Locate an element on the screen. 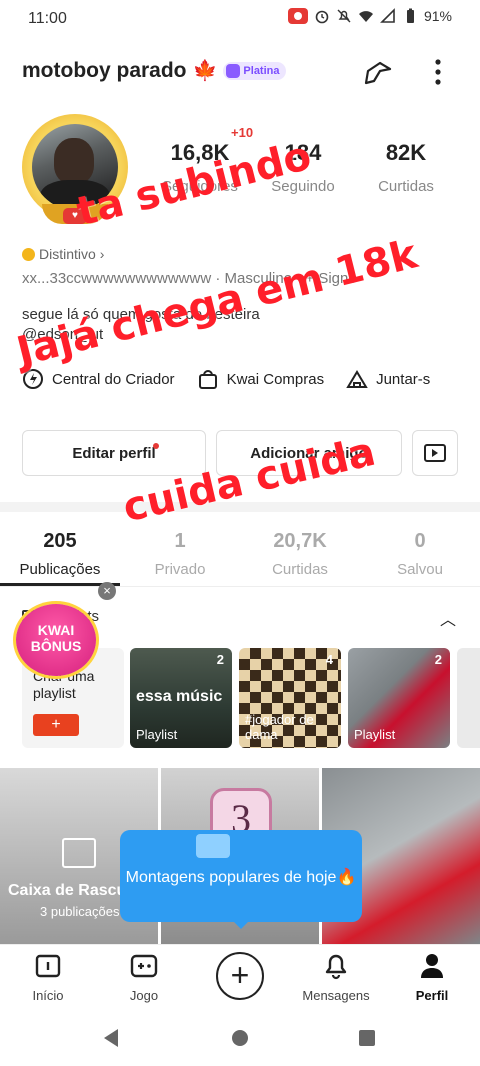 This screenshot has height=1066, width=480. bell-icon is located at coordinates (336, 967).